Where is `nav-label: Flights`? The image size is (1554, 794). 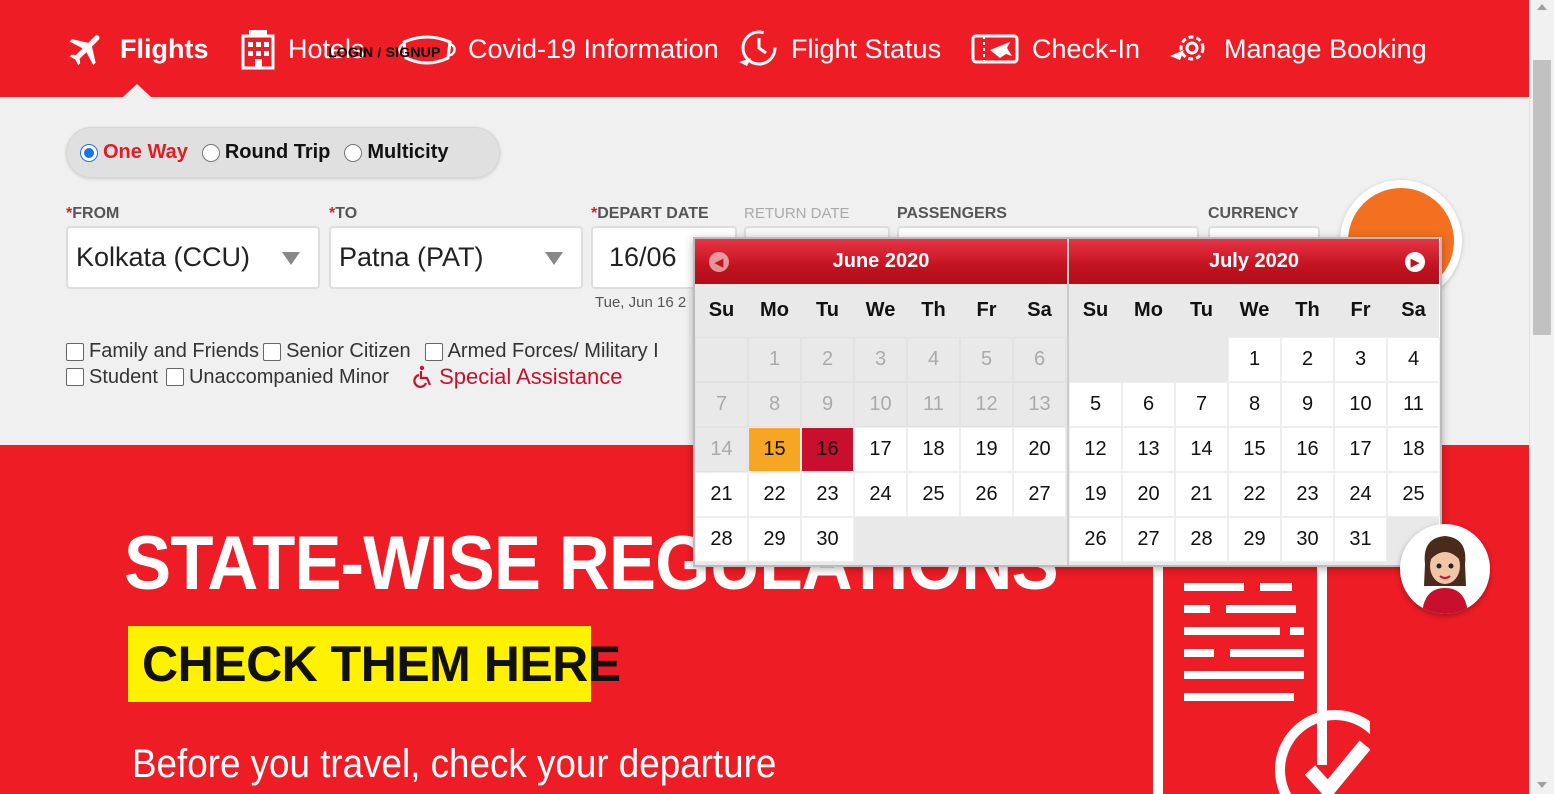
nav-label: Flights is located at coordinates (164, 48).